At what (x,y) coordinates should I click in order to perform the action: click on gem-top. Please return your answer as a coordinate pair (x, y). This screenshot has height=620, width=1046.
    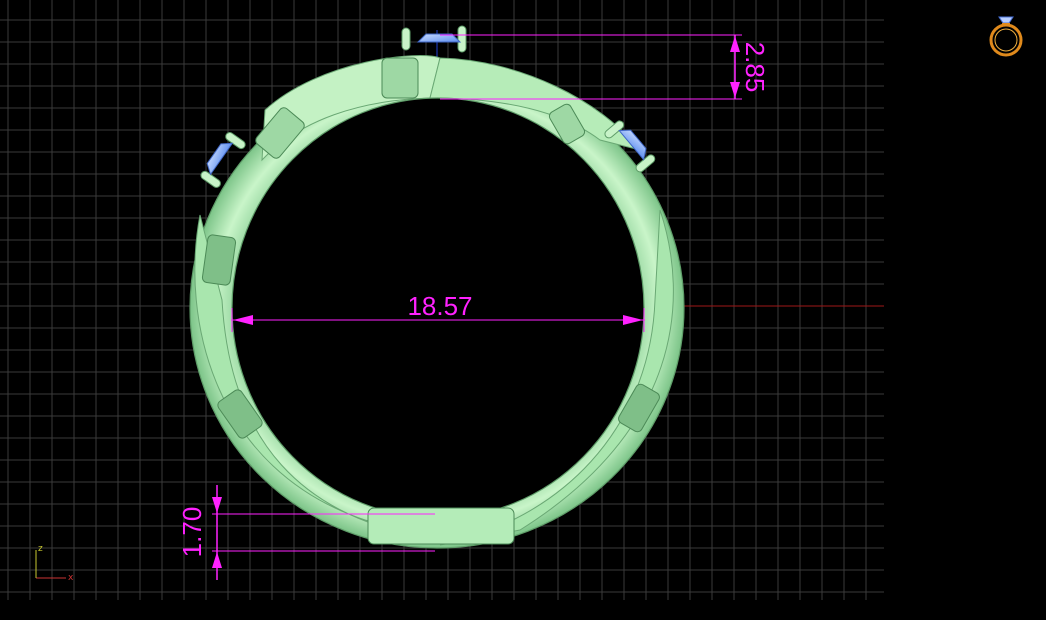
    Looking at the image, I should click on (434, 39).